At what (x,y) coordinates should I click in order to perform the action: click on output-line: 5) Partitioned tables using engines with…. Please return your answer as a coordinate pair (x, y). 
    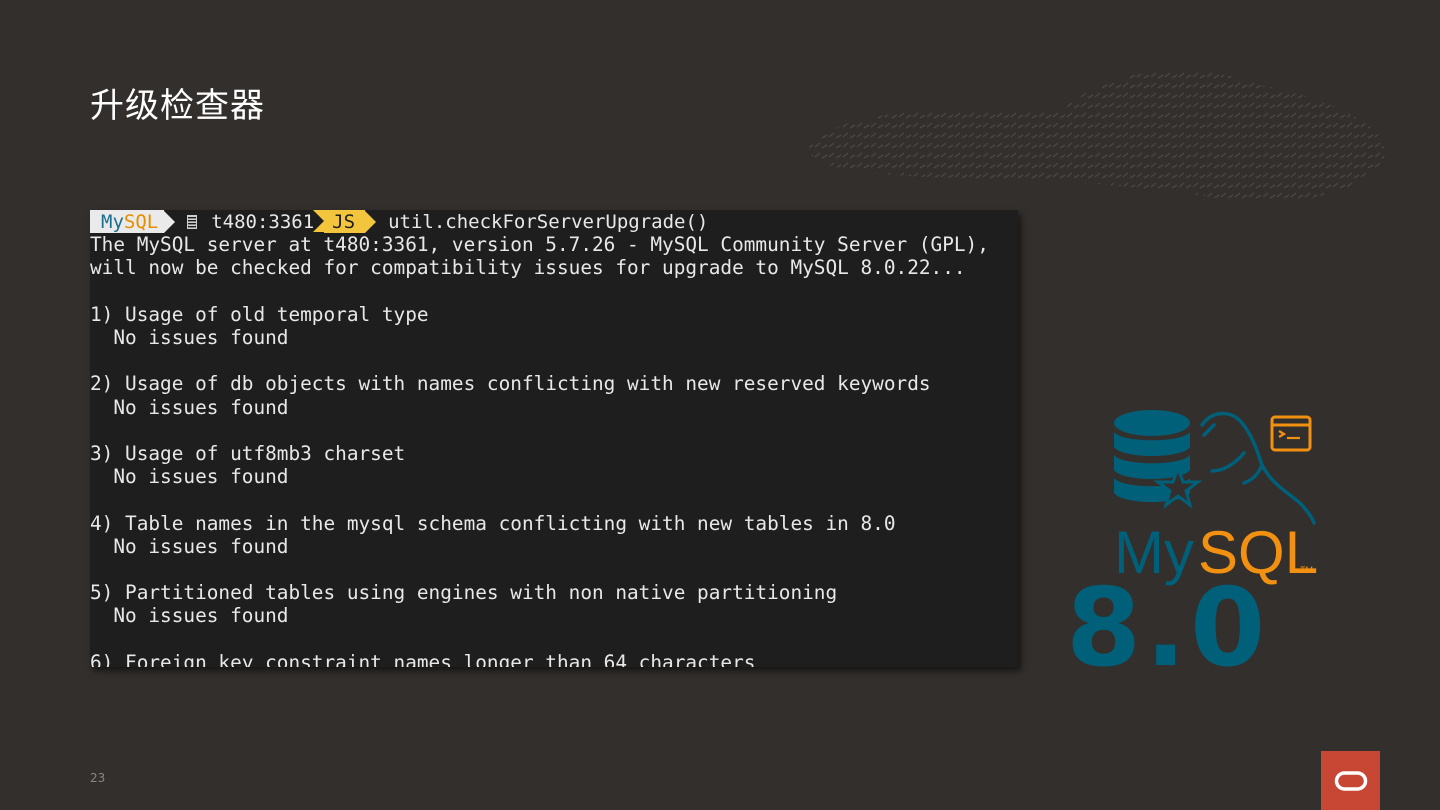
    Looking at the image, I should click on (464, 593).